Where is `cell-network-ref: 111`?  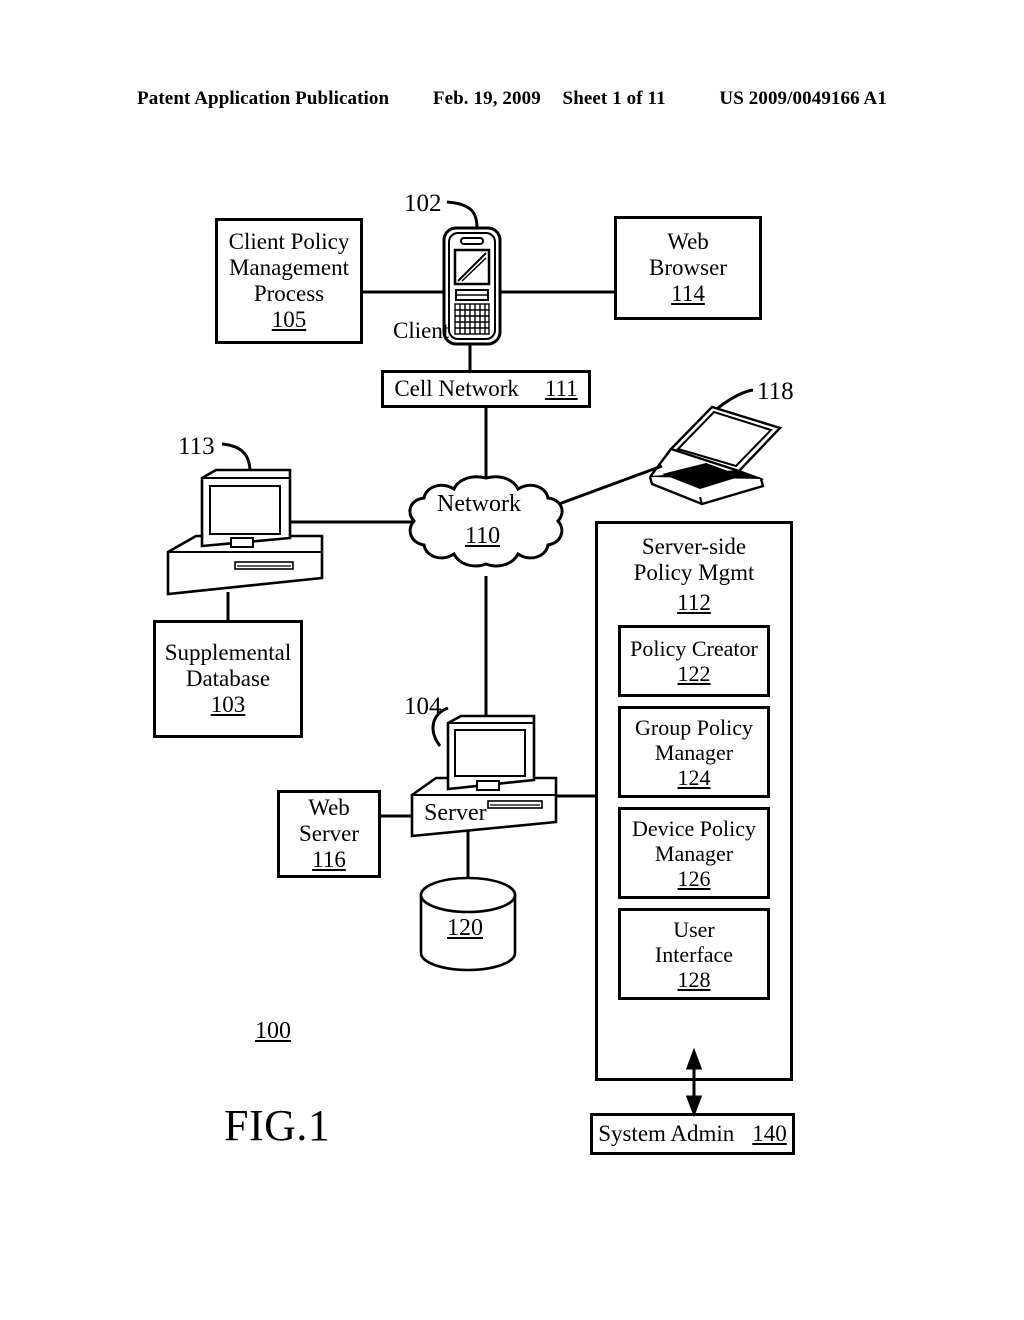 cell-network-ref: 111 is located at coordinates (561, 388).